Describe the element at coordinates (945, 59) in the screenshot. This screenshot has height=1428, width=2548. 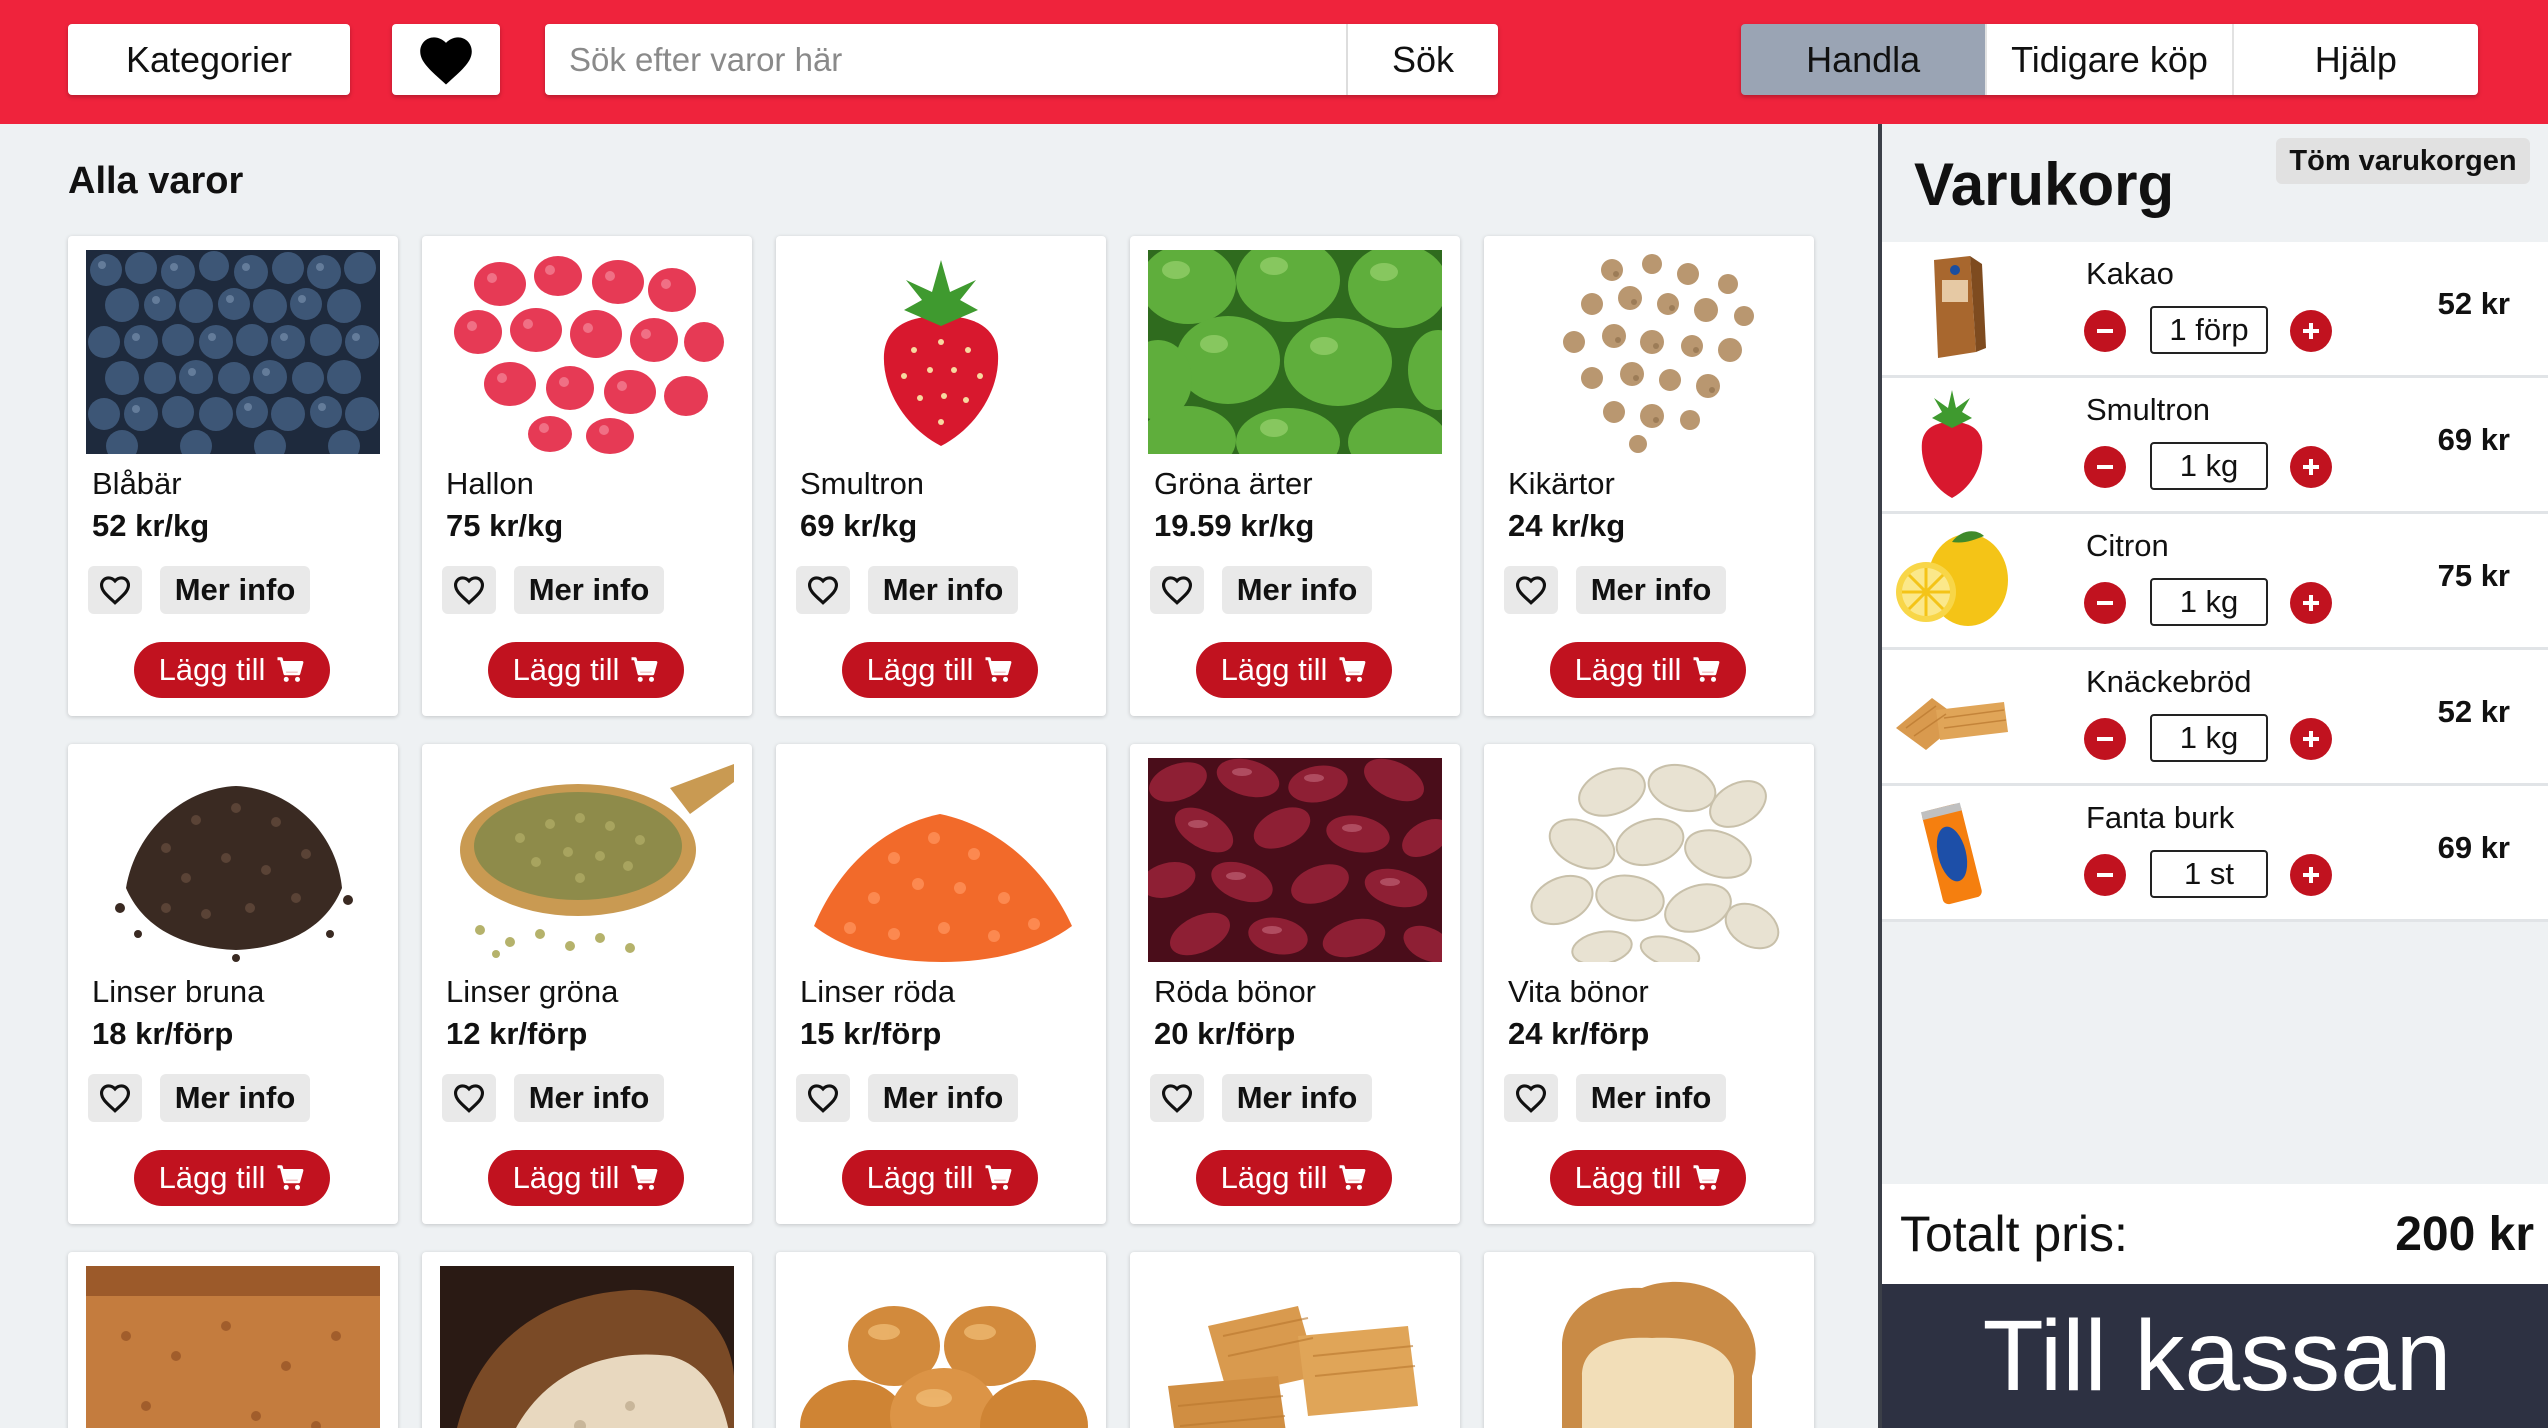
I see `search-input` at that location.